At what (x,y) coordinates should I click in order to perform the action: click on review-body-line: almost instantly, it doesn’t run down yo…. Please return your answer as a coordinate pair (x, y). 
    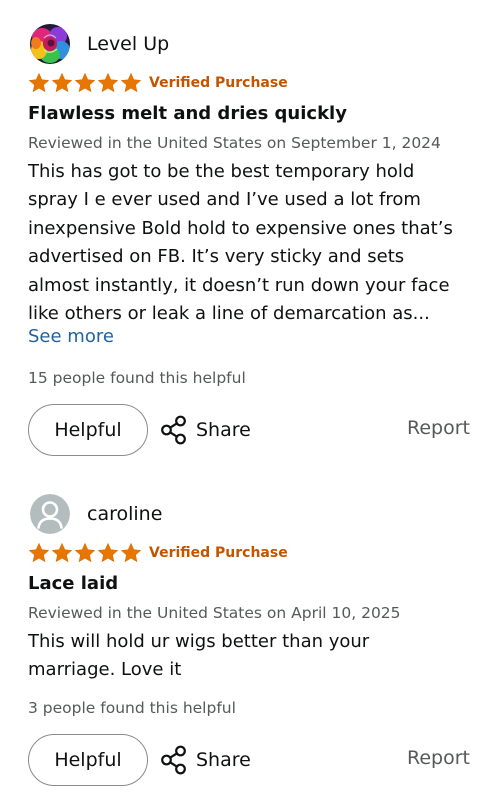
    Looking at the image, I should click on (239, 285).